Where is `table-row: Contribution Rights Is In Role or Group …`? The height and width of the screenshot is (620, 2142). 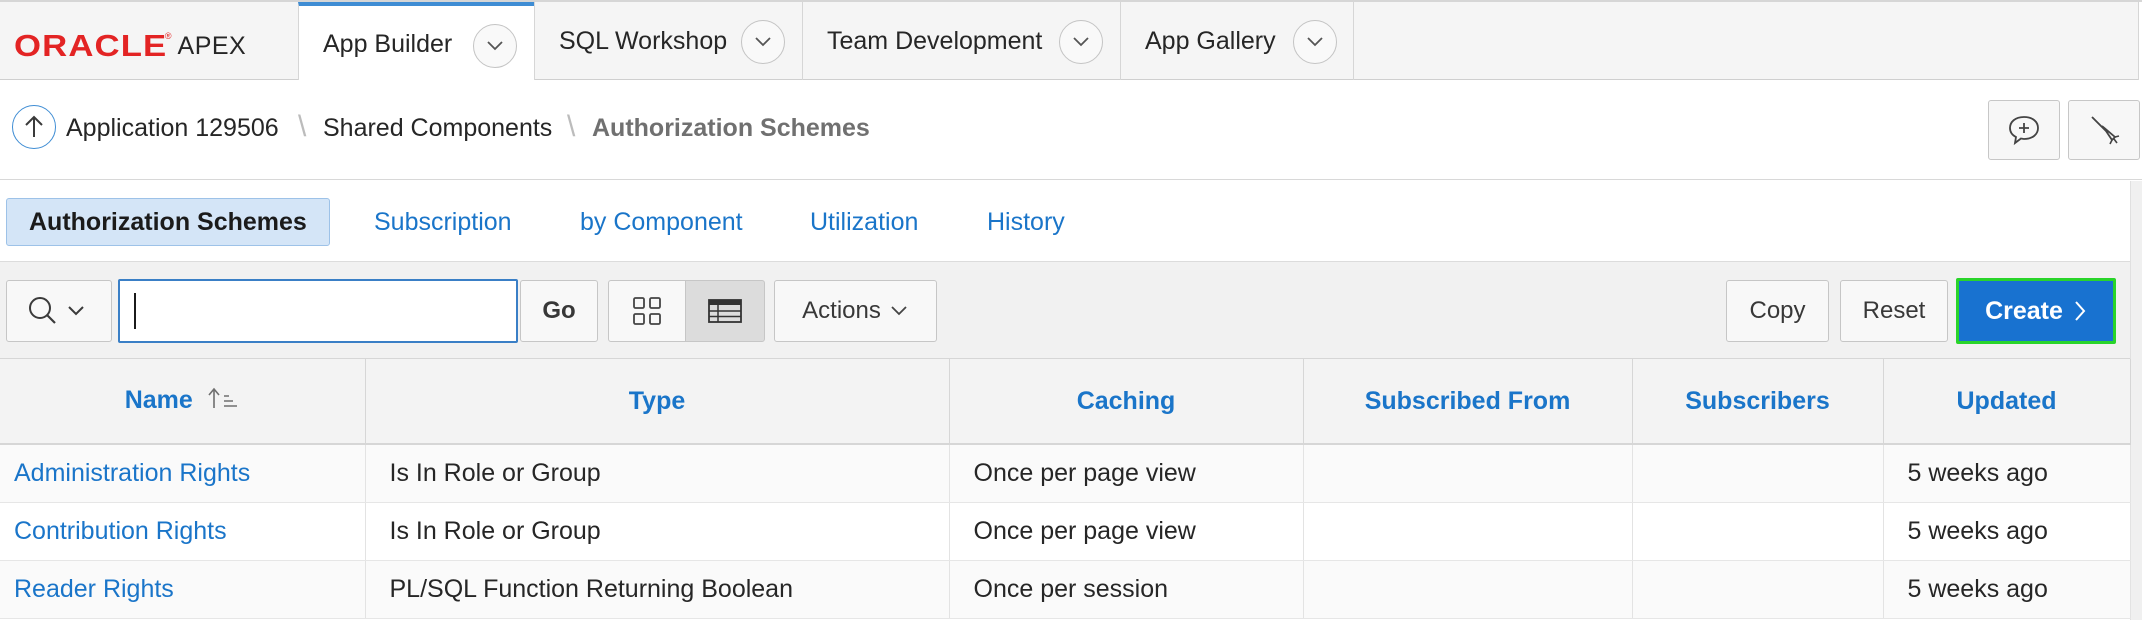 table-row: Contribution Rights Is In Role or Group … is located at coordinates (1065, 531).